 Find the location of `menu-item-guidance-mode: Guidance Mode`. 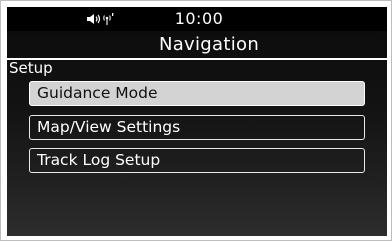

menu-item-guidance-mode: Guidance Mode is located at coordinates (197, 93).